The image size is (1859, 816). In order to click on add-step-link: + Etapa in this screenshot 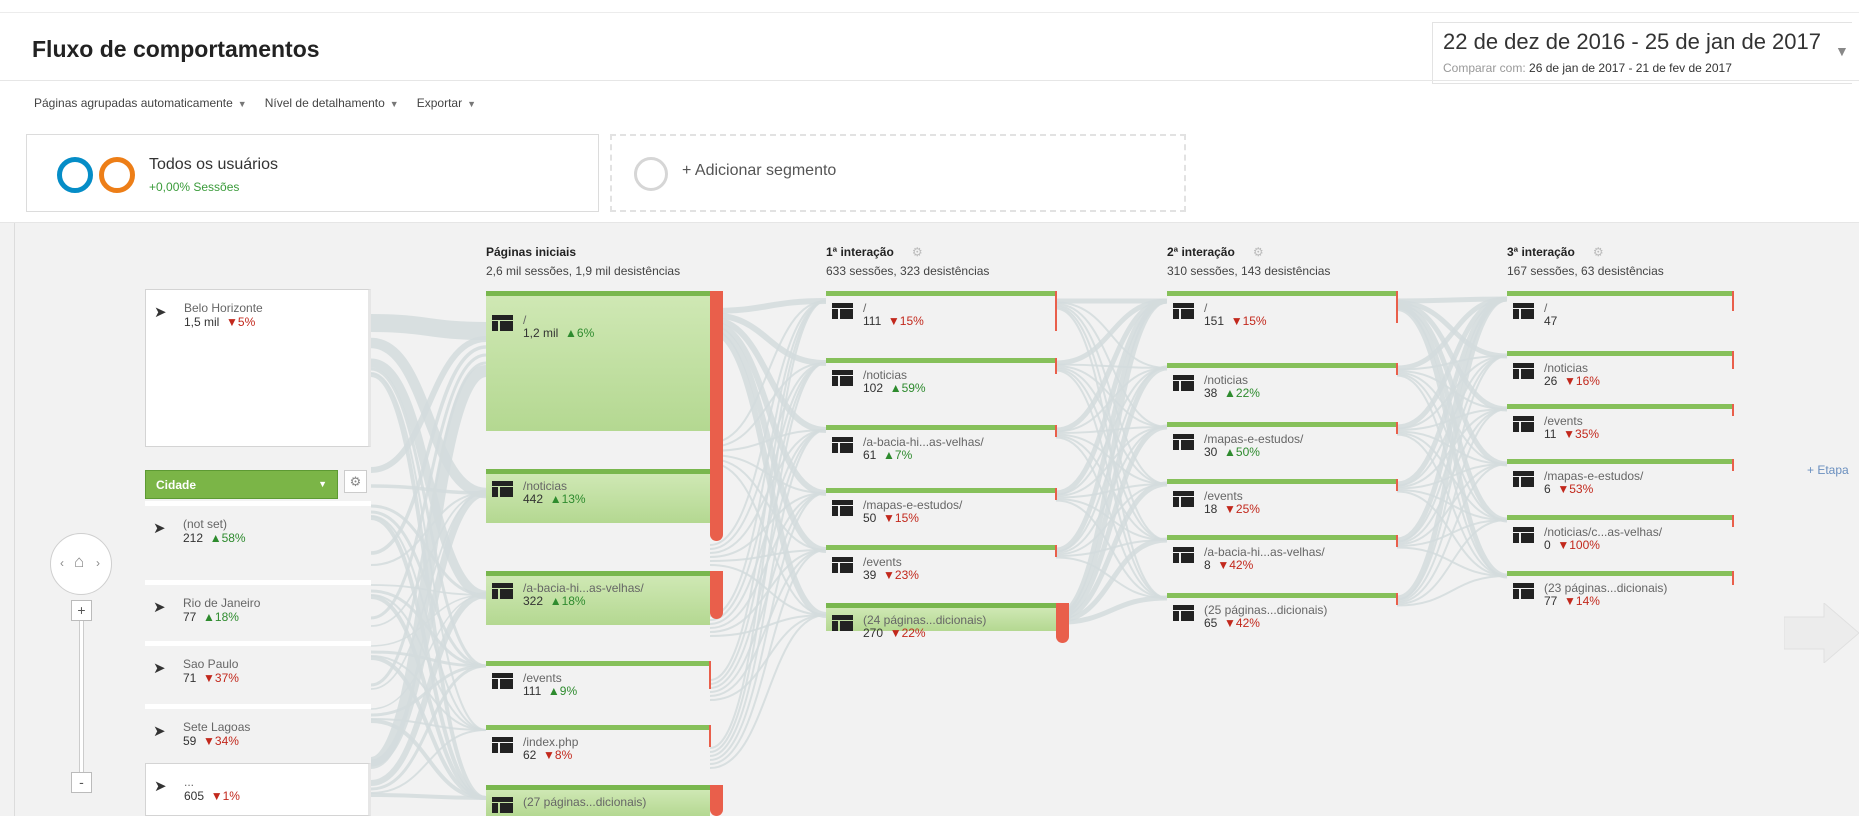, I will do `click(1828, 470)`.